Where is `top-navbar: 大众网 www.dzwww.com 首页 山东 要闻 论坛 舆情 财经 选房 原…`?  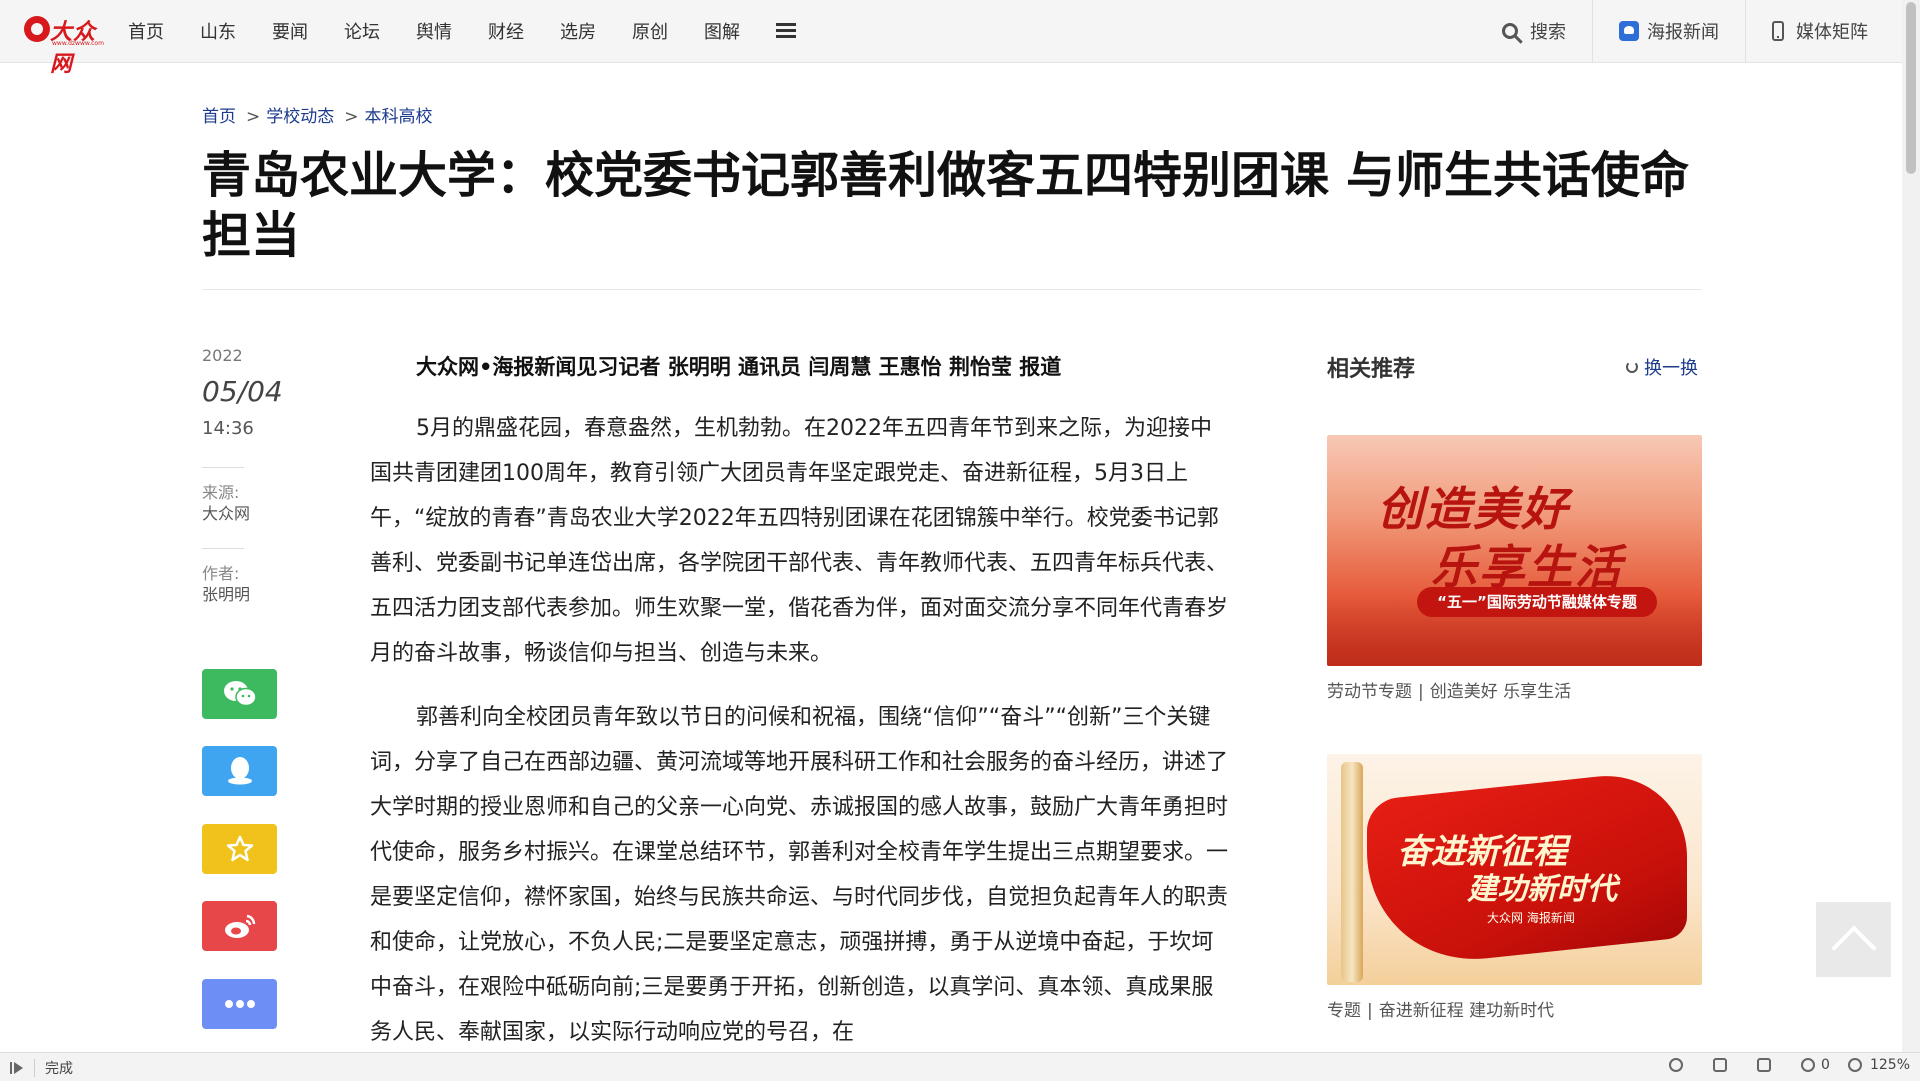 top-navbar: 大众网 www.dzwww.com 首页 山东 要闻 论坛 舆情 财经 选房 原… is located at coordinates (951, 38).